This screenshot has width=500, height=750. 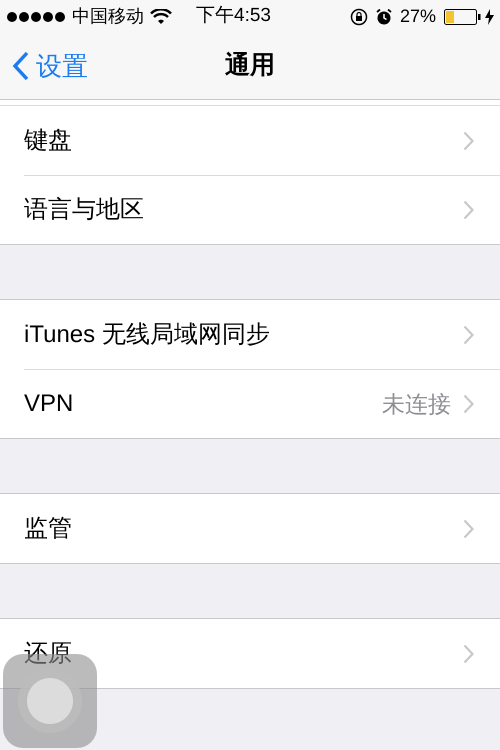 I want to click on row-label: 监管, so click(x=48, y=529).